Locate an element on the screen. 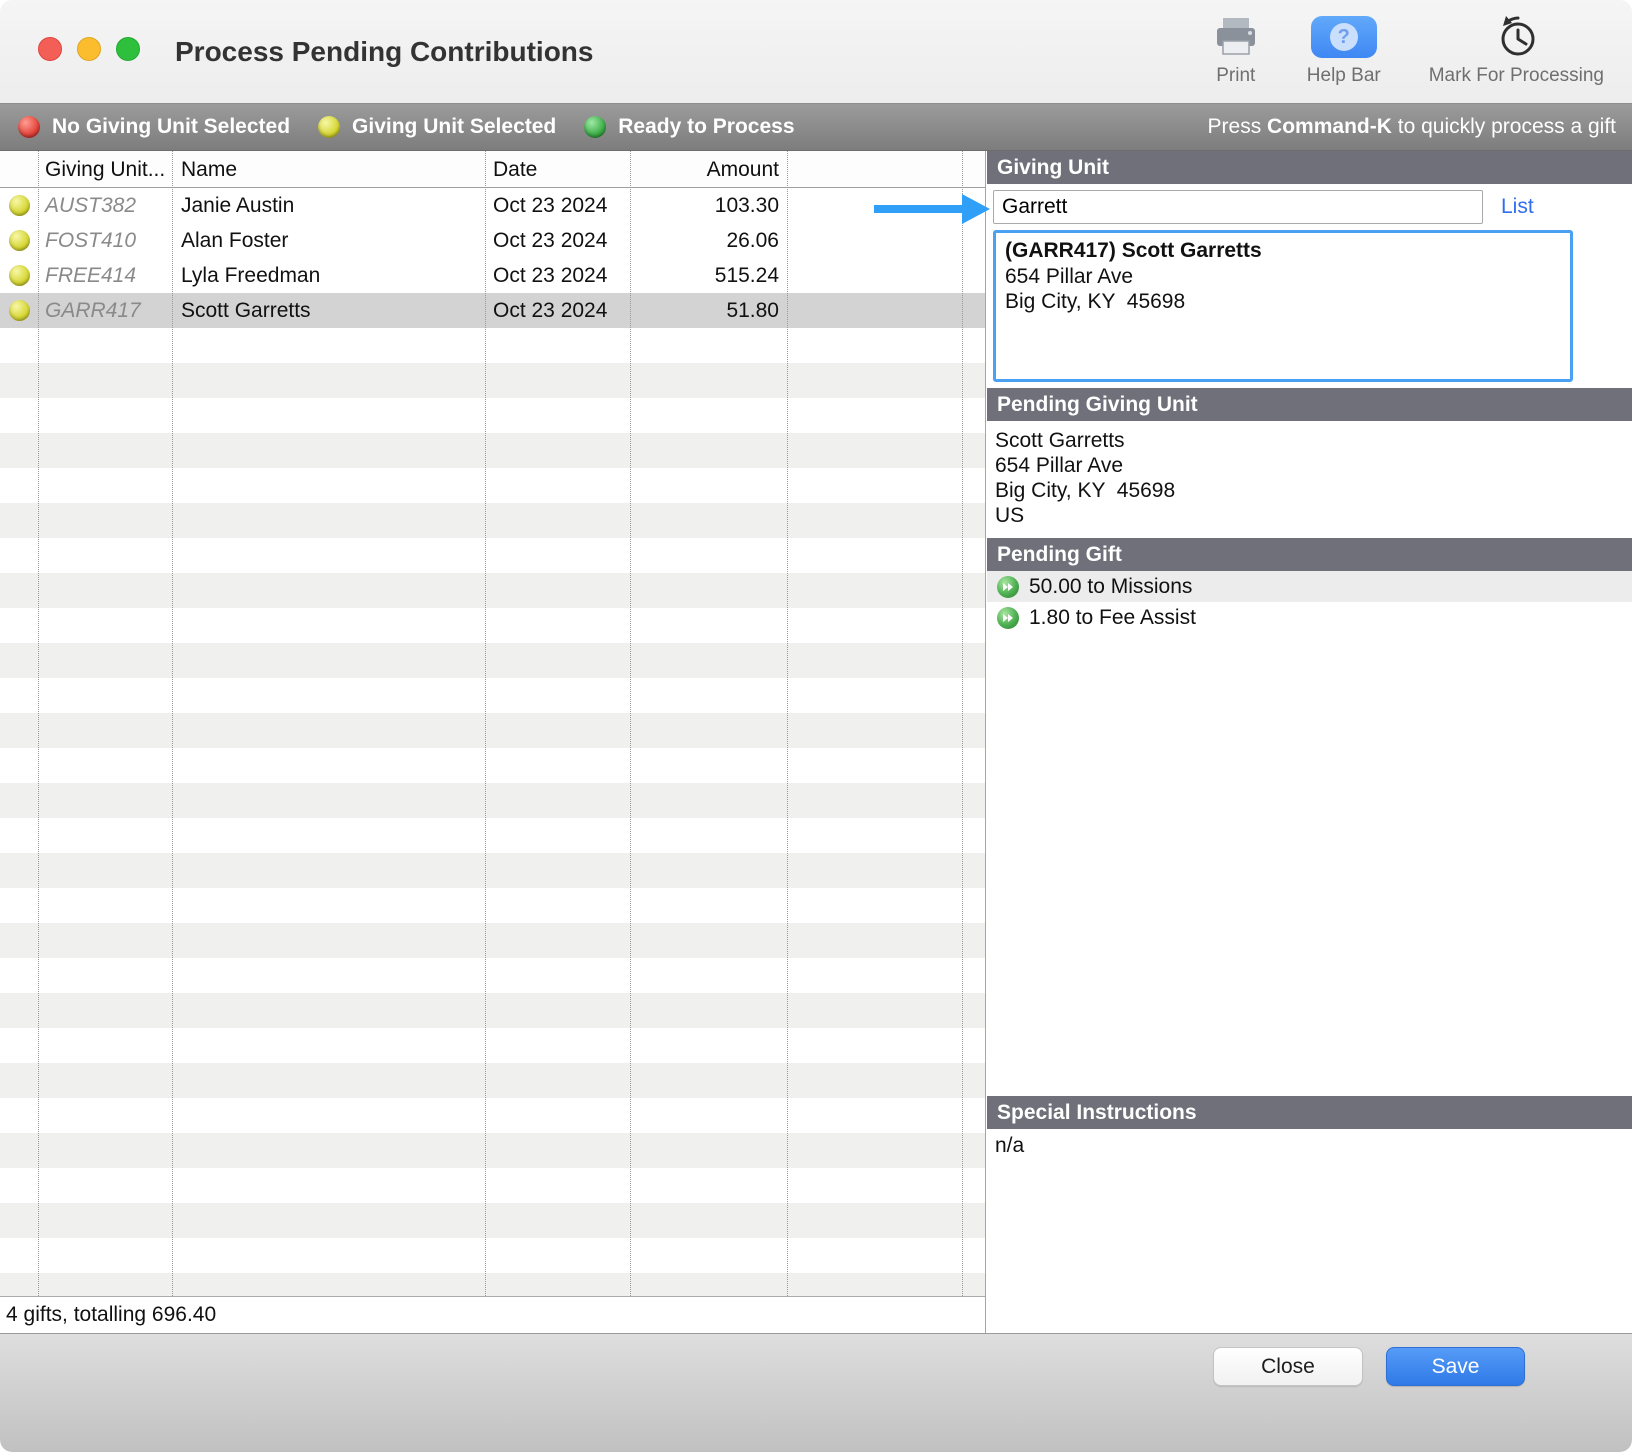 The image size is (1632, 1452). column-header-date: Date is located at coordinates (515, 169).